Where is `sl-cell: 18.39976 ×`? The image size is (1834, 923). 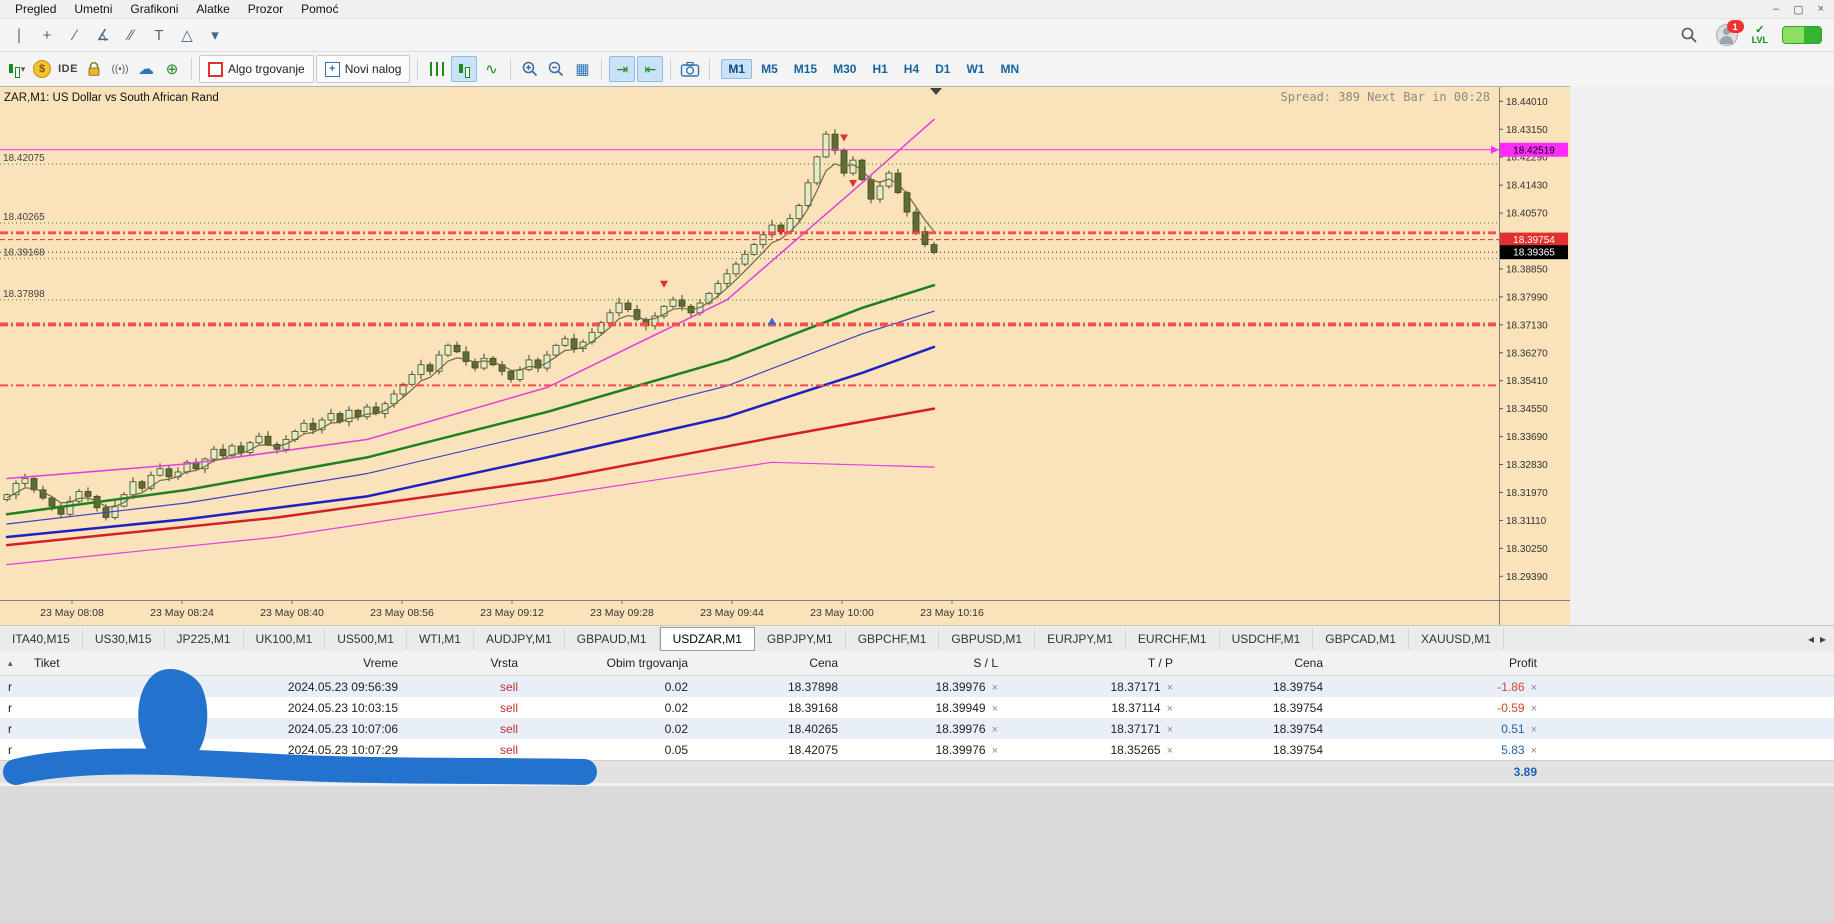
sl-cell: 18.39976 × is located at coordinates (967, 728).